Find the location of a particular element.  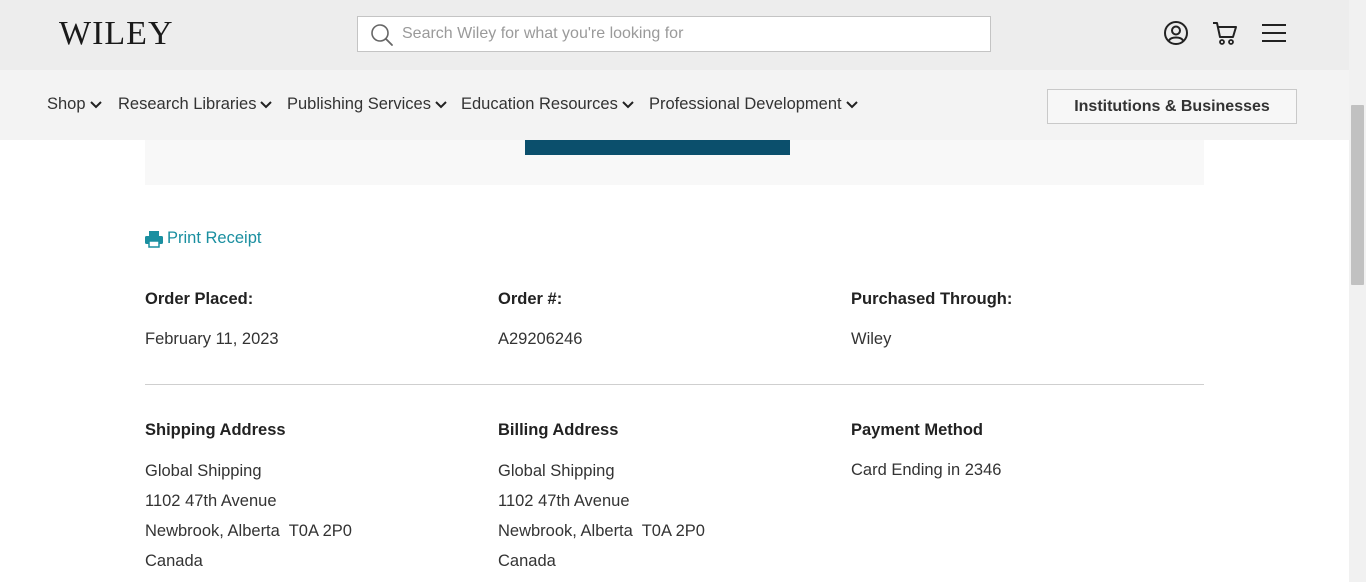

printer-icon is located at coordinates (154, 239).